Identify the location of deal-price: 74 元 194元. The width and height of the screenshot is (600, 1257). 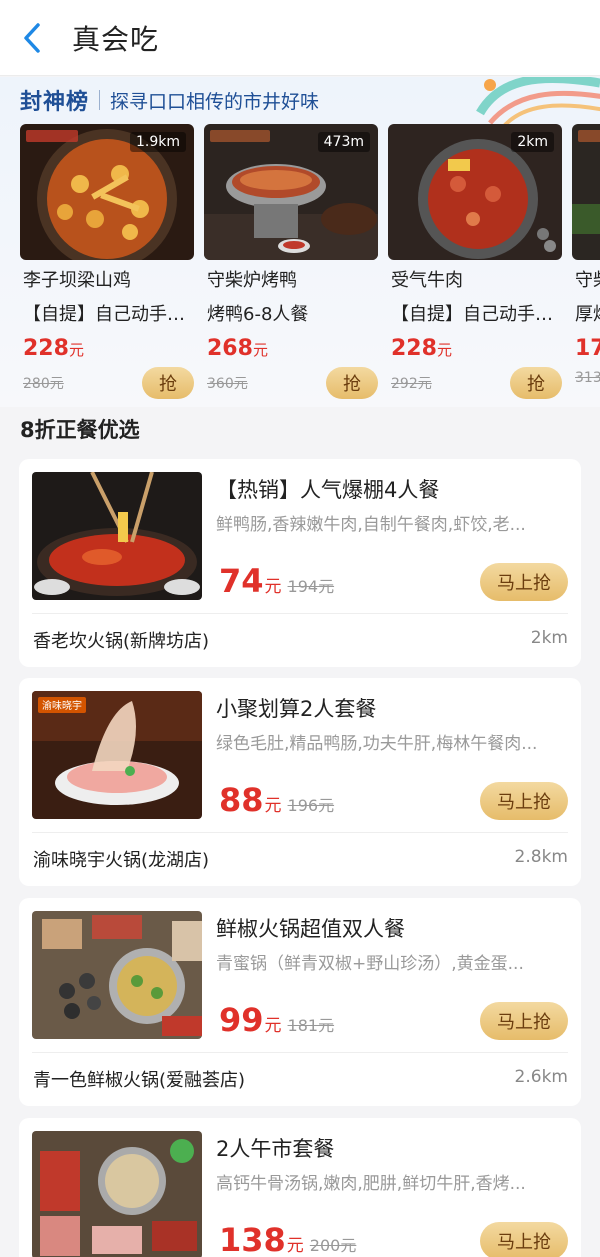
(276, 581).